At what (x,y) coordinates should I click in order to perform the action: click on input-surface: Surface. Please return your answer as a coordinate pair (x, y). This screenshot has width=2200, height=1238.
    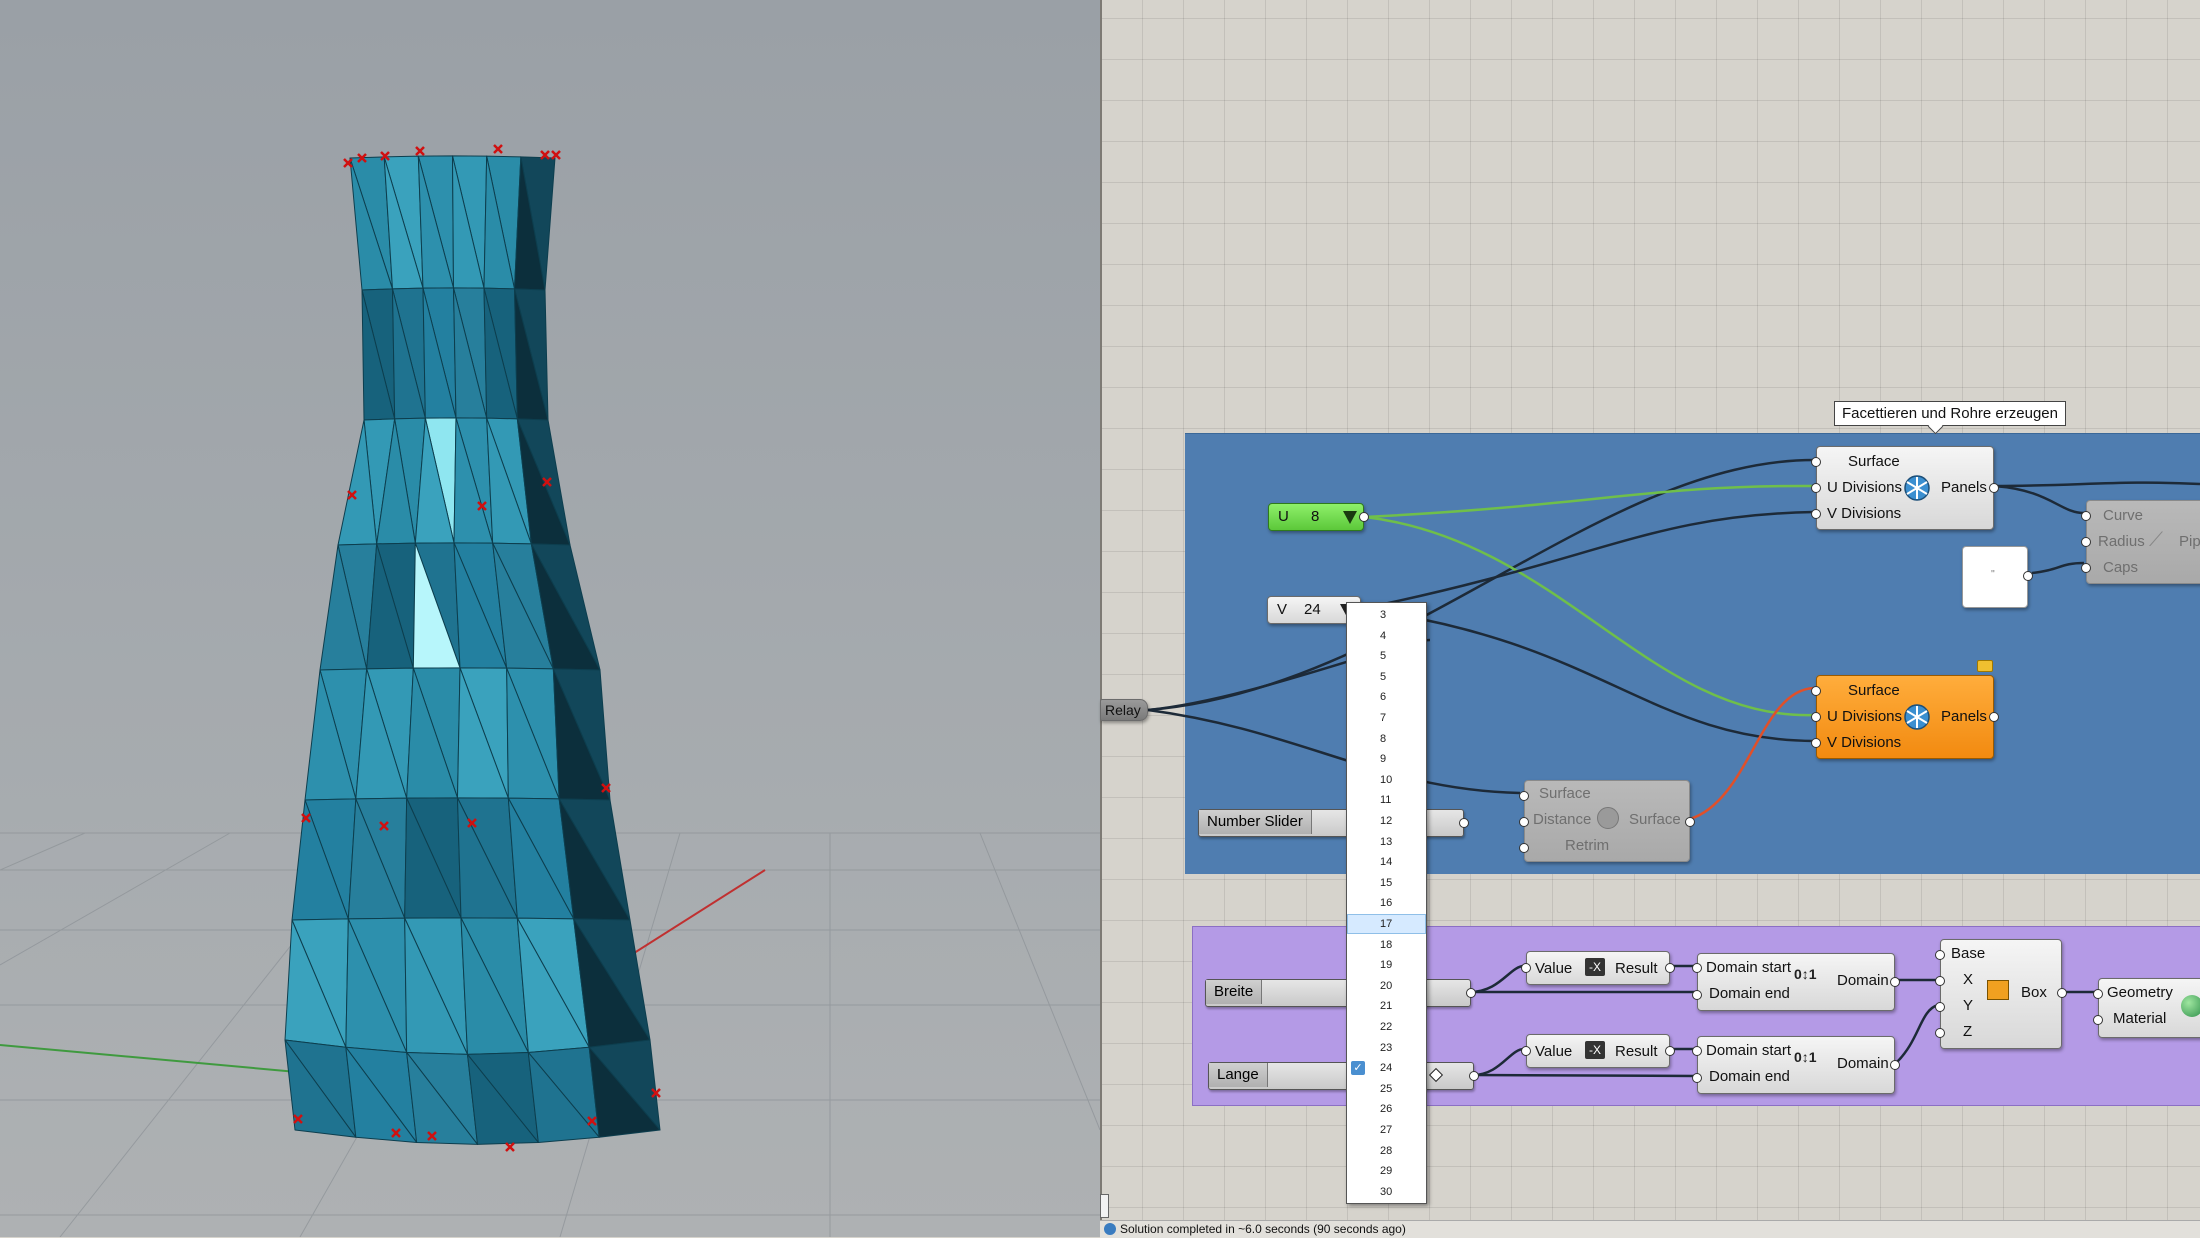
    Looking at the image, I should click on (1874, 461).